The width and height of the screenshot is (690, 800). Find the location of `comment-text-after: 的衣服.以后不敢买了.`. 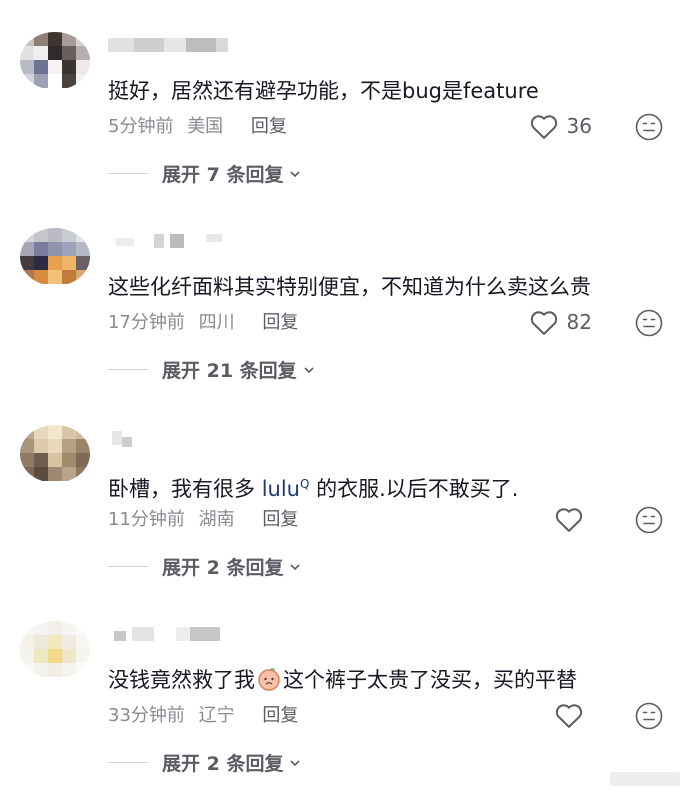

comment-text-after: 的衣服.以后不敢买了. is located at coordinates (414, 489).